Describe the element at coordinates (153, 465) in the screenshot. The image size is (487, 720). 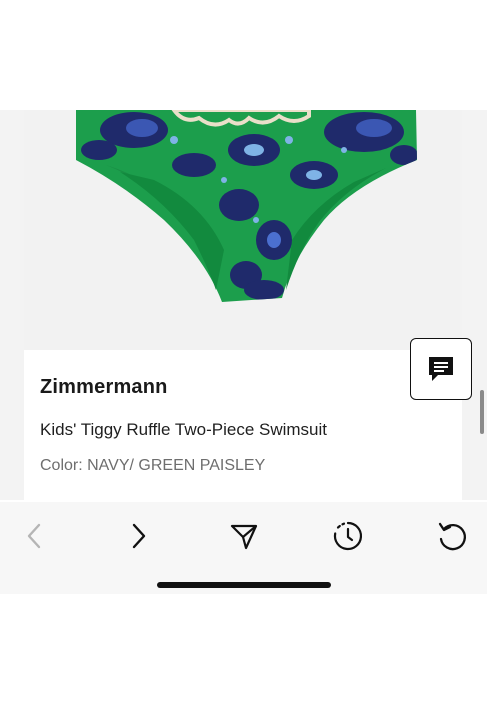
I see `product-color: Color: NAVY/ GREEN PAISLEY` at that location.